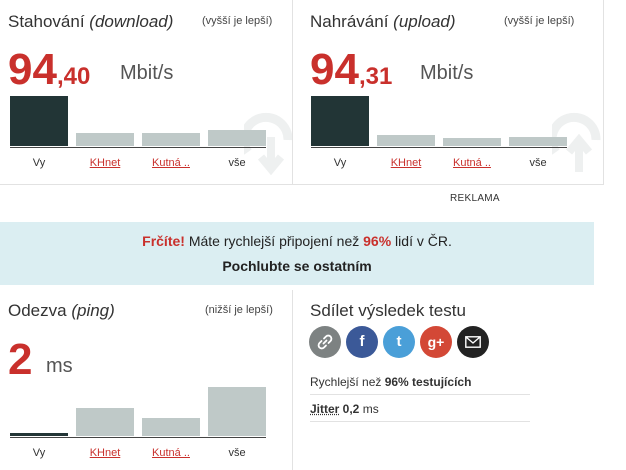  What do you see at coordinates (538, 163) in the screenshot?
I see `upload-label-all: vše` at bounding box center [538, 163].